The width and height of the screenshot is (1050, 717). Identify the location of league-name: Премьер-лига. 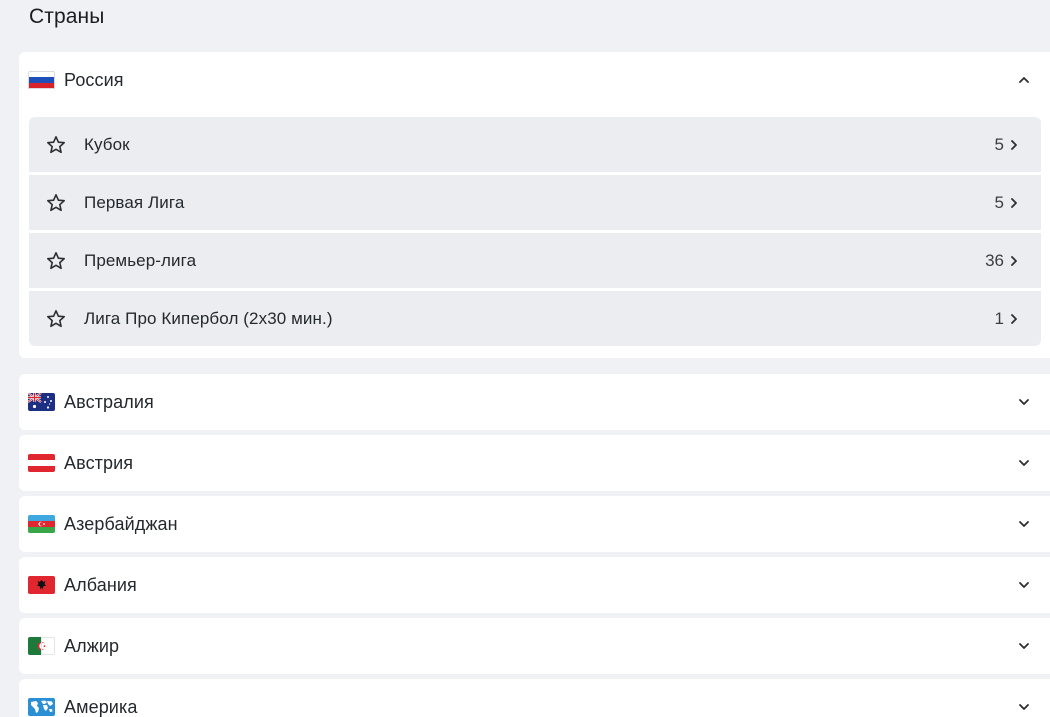
(140, 260).